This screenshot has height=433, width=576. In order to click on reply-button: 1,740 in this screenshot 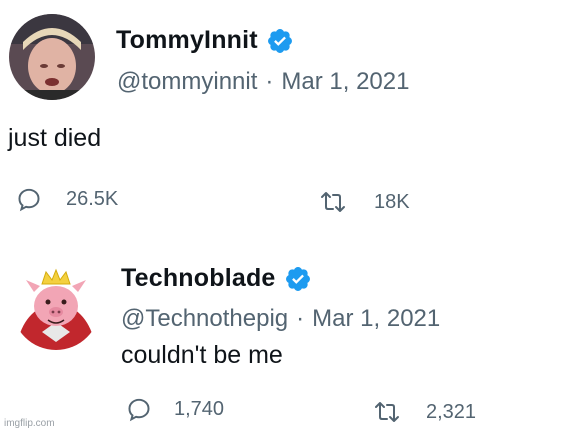, I will do `click(175, 409)`.